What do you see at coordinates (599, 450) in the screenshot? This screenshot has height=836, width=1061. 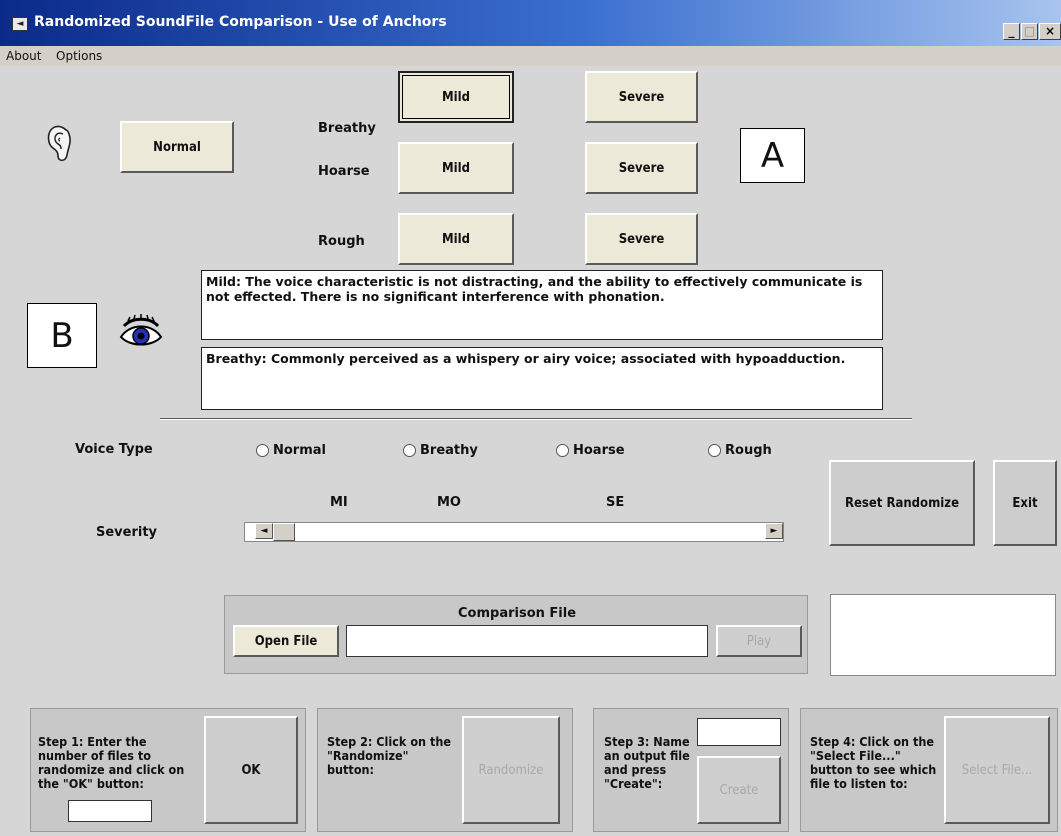 I see `radio-label: Hoarse` at bounding box center [599, 450].